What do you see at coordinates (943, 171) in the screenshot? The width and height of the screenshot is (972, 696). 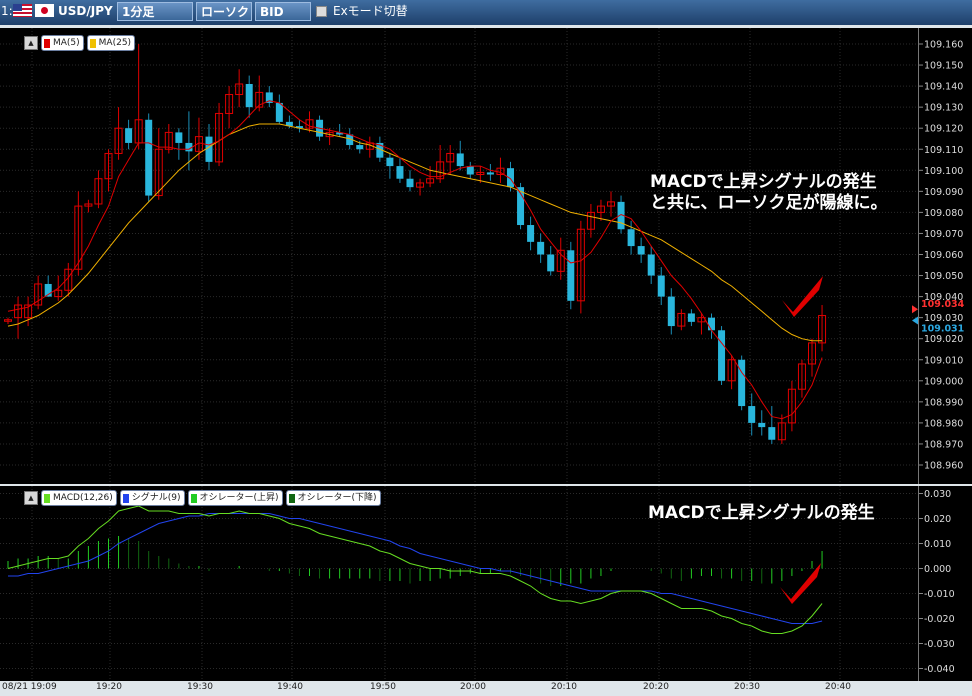 I see `price-axis-label: 109.100` at bounding box center [943, 171].